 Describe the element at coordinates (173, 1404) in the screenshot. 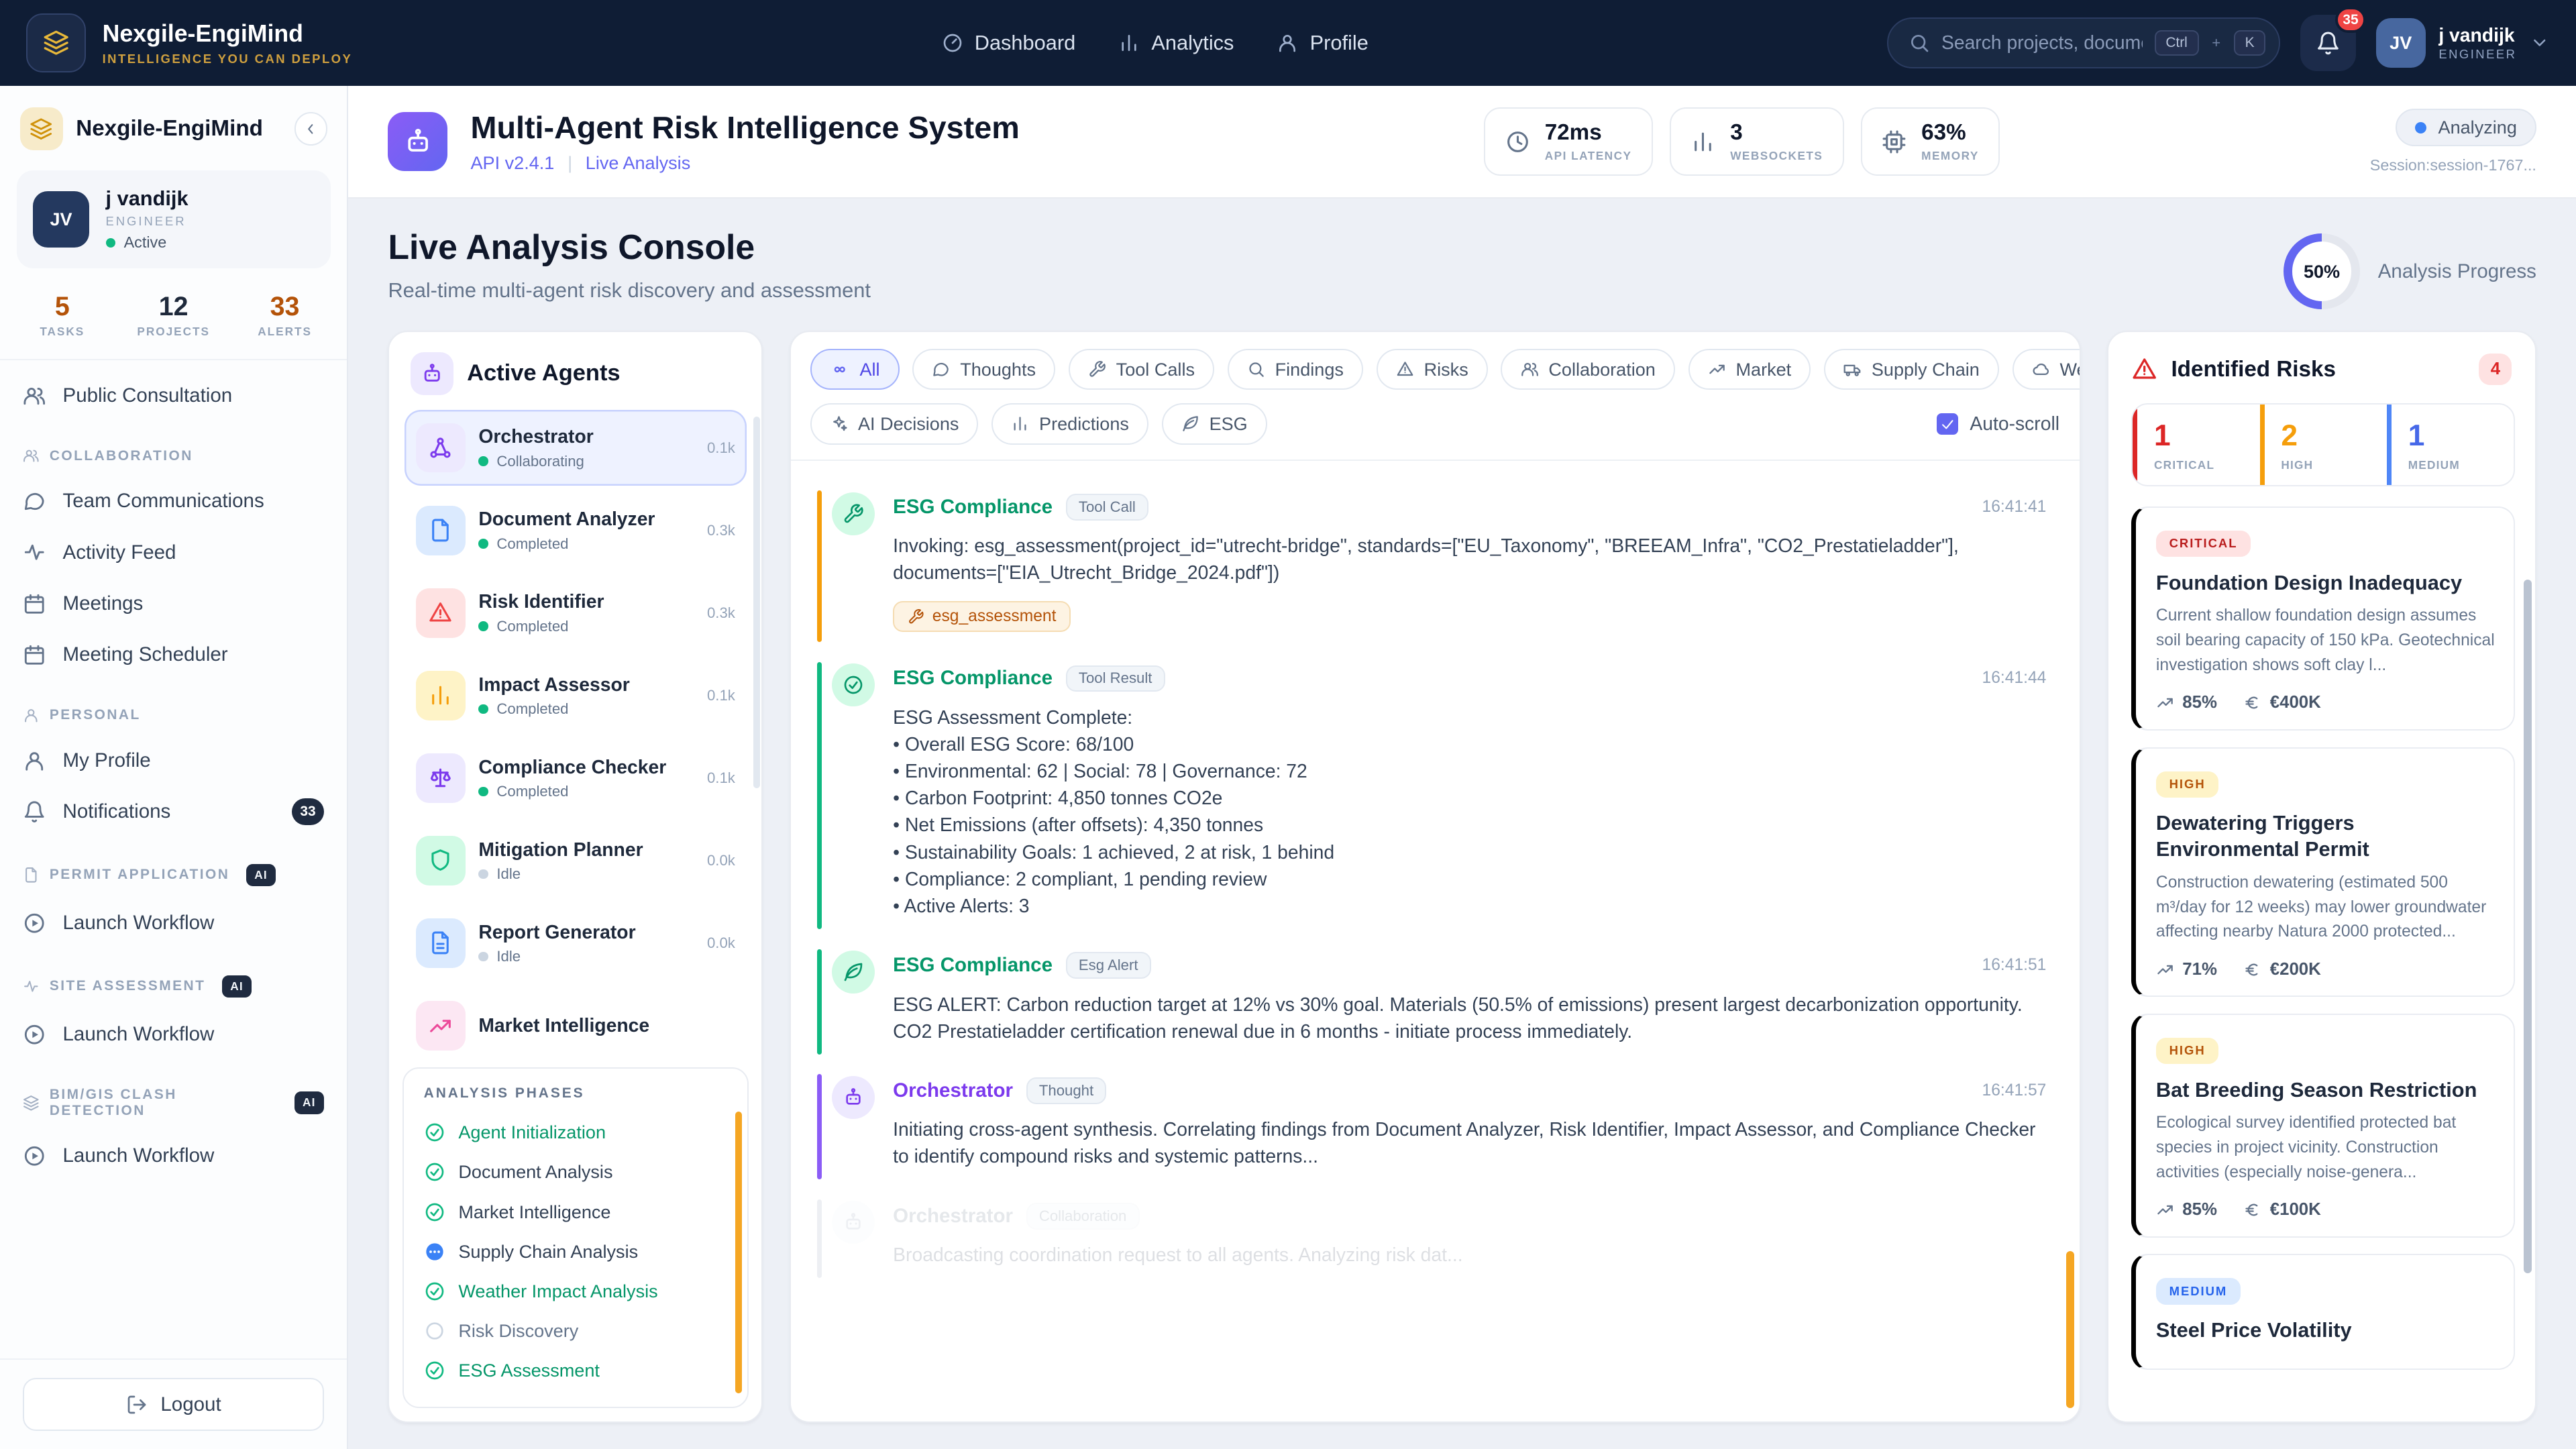

I see `logout-button: Logout` at that location.